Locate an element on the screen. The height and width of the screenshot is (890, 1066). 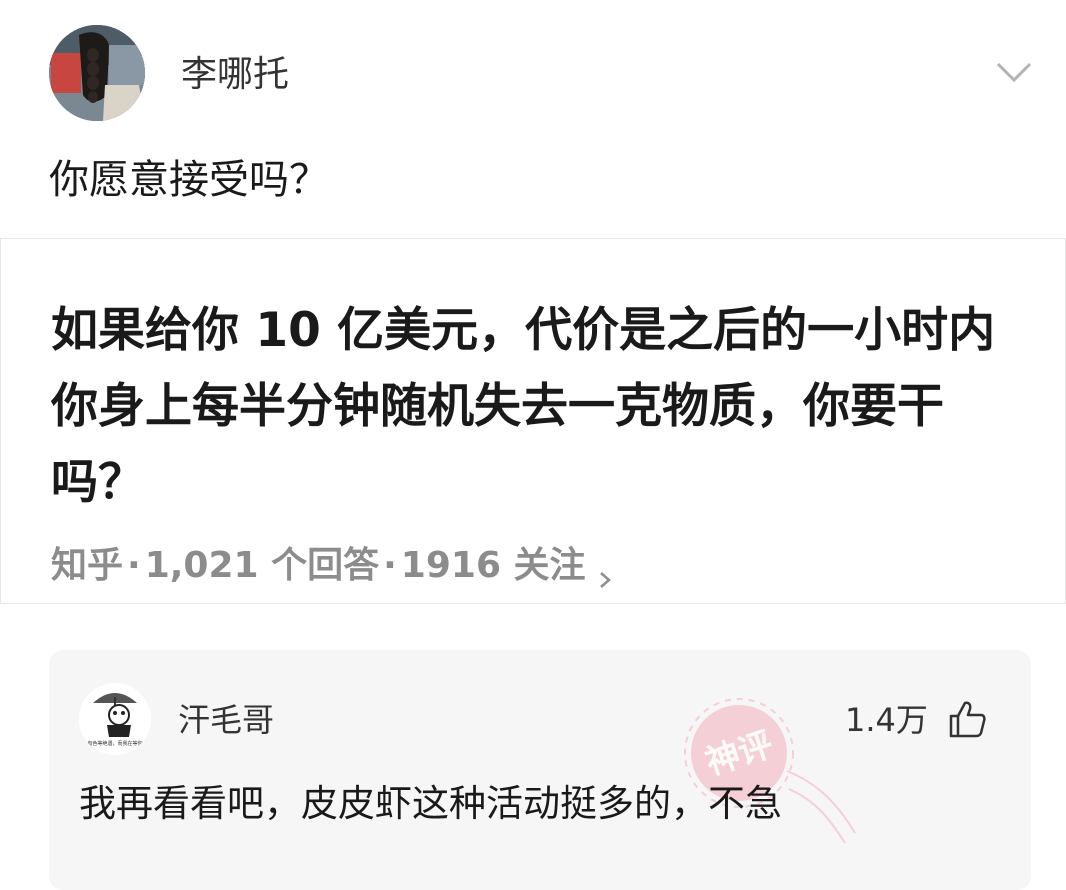
chevron-right-icon is located at coordinates (605, 571).